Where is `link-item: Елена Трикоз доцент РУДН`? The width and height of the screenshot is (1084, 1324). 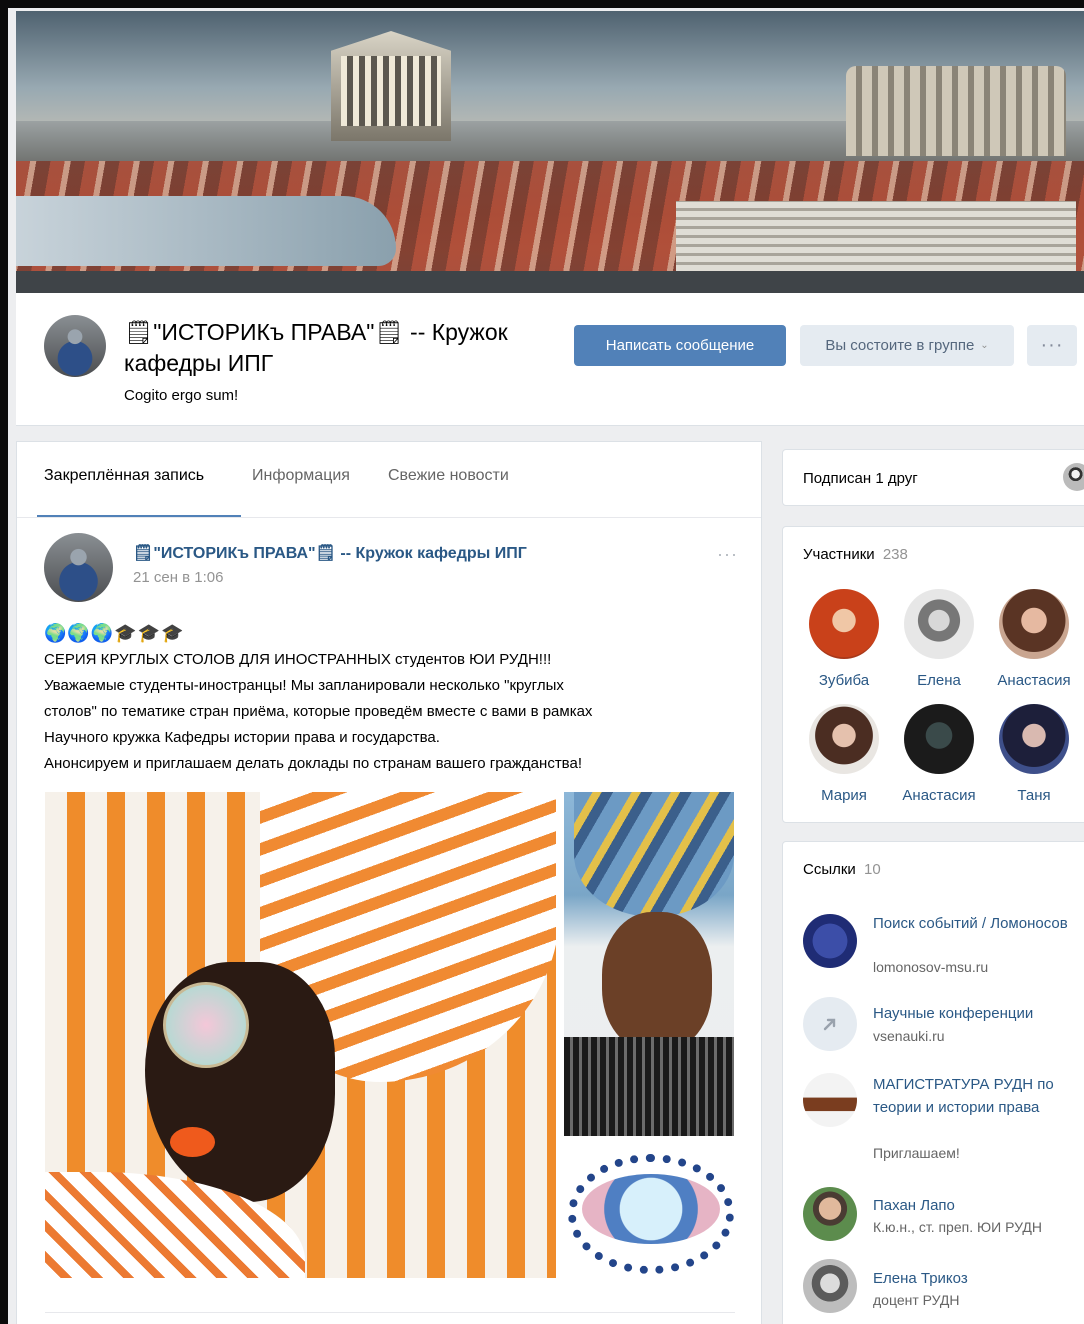 link-item: Елена Трикоз доцент РУДН is located at coordinates (943, 1291).